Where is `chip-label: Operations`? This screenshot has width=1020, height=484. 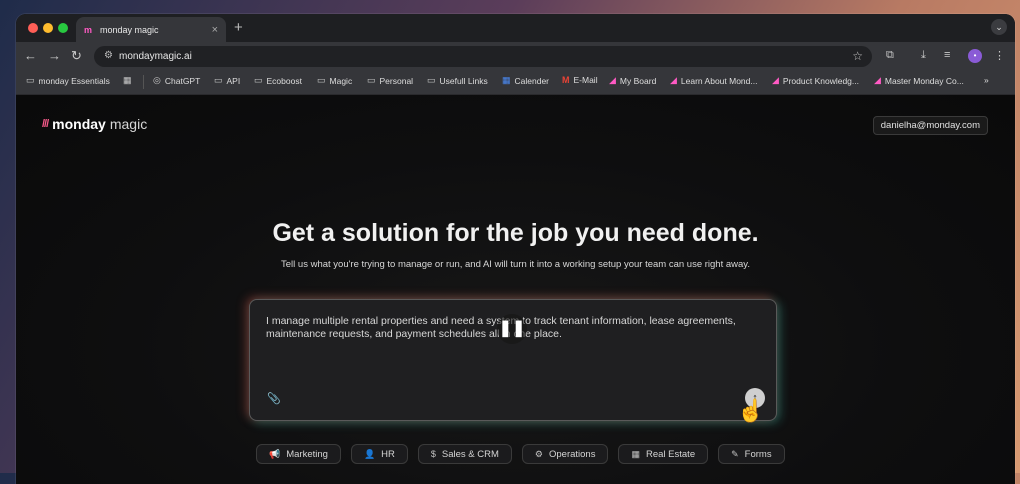 chip-label: Operations is located at coordinates (572, 454).